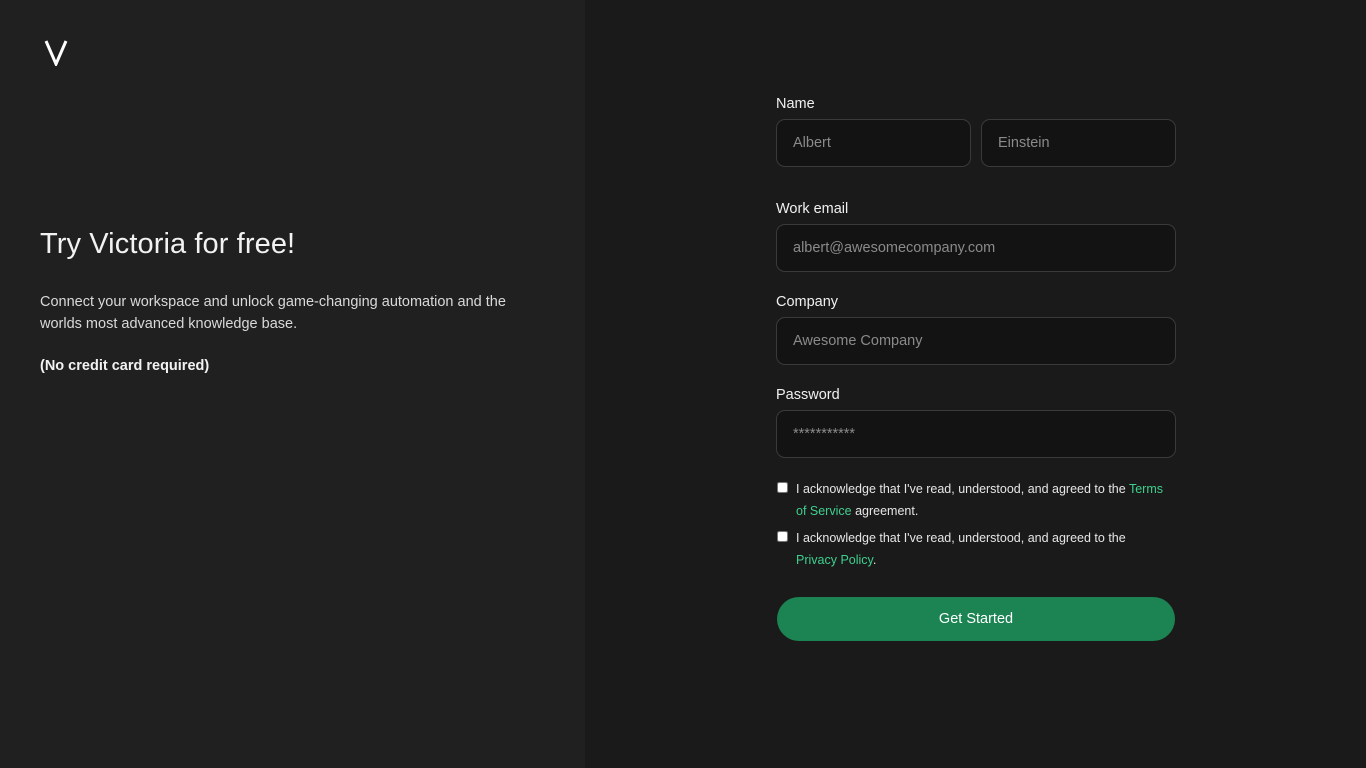 The image size is (1366, 768). Describe the element at coordinates (808, 395) in the screenshot. I see `password-label: Password` at that location.